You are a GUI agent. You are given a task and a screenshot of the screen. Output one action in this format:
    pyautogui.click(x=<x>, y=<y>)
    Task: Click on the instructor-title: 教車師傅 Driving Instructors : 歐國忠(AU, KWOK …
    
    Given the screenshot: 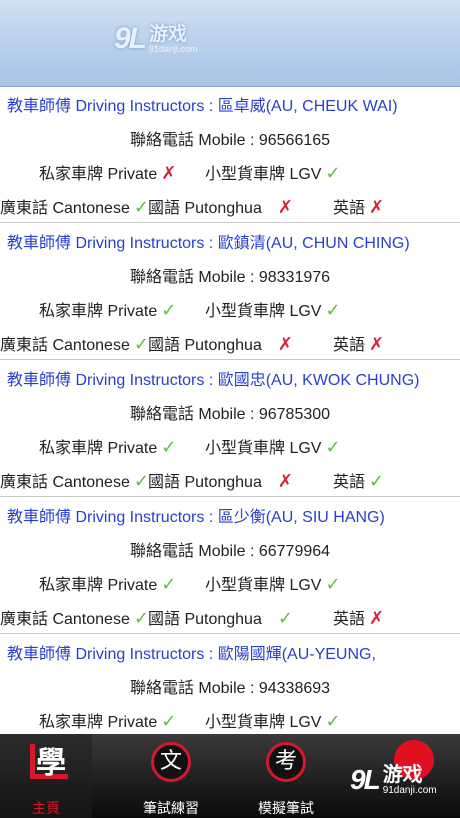 What is the action you would take?
    pyautogui.click(x=213, y=380)
    